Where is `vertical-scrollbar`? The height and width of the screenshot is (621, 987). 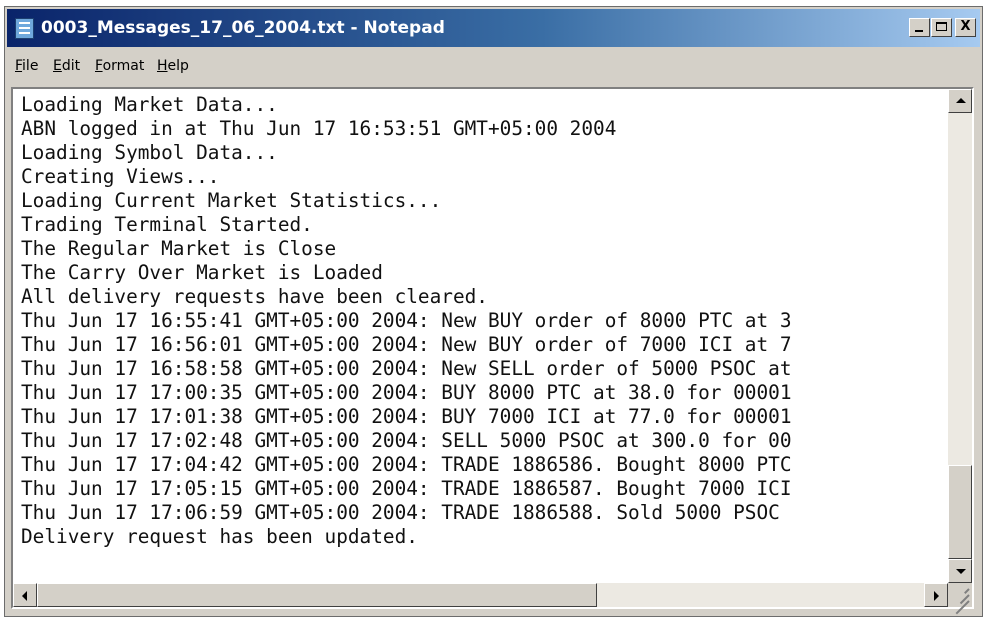
vertical-scrollbar is located at coordinates (960, 336).